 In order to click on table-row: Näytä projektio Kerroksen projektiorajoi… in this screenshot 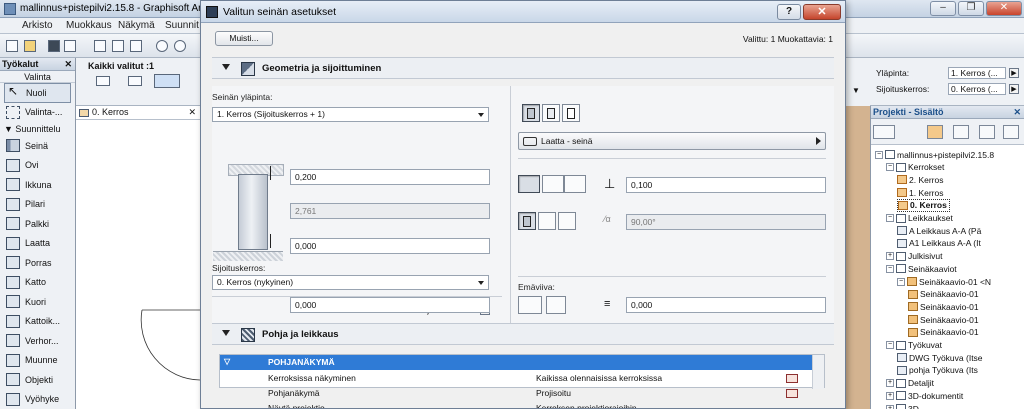, I will do `click(516, 404)`.